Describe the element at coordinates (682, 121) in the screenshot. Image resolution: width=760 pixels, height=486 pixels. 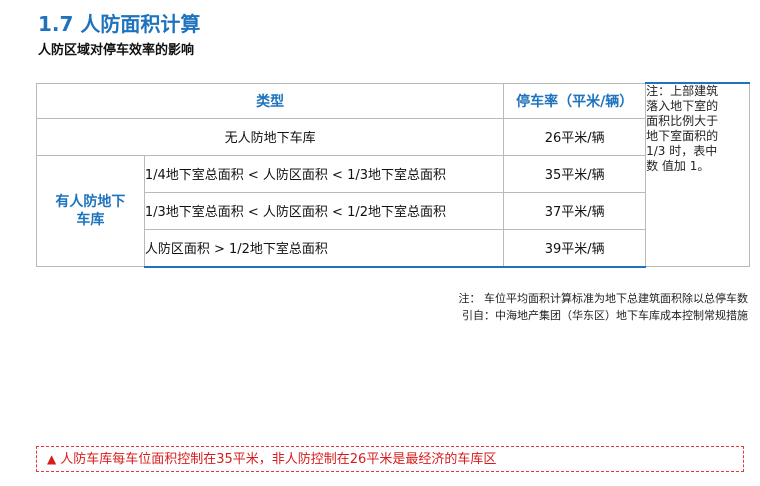
I see `note-line: 面积比例大于` at that location.